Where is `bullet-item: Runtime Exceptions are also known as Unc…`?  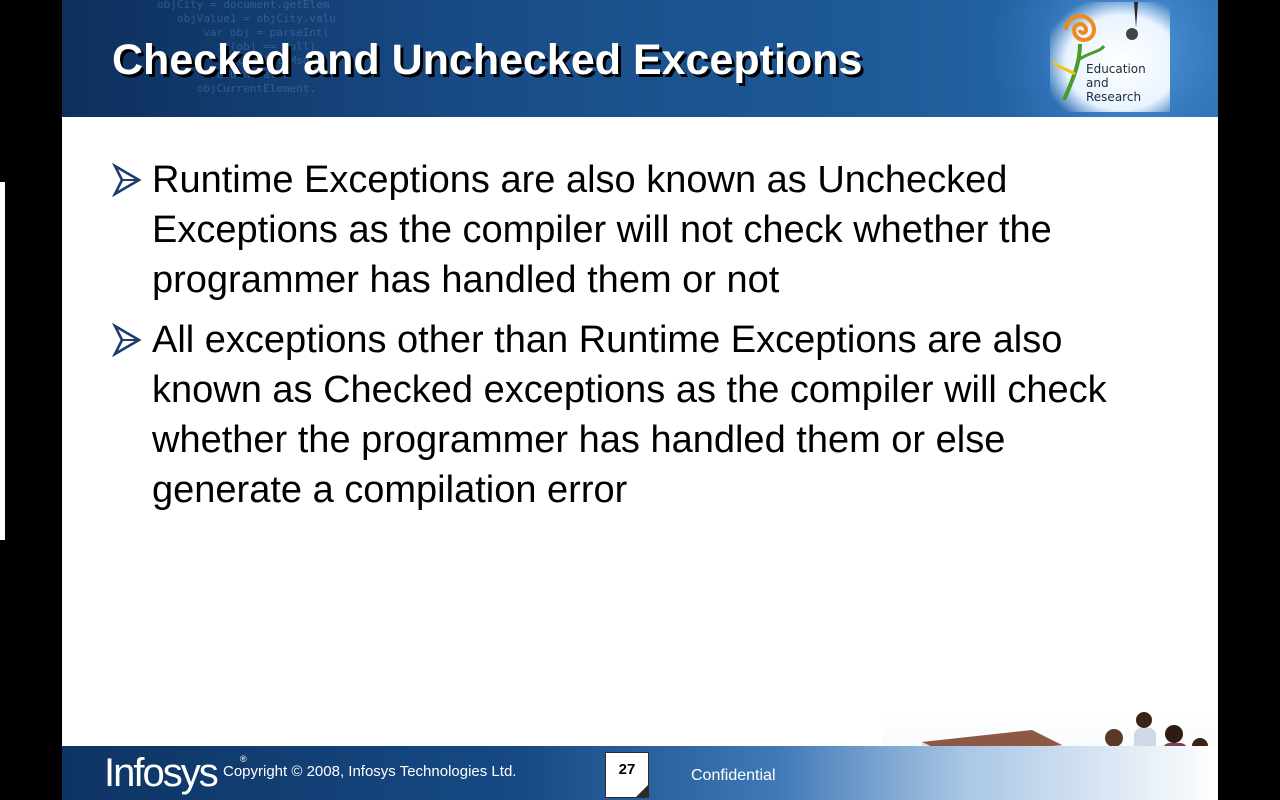 bullet-item: Runtime Exceptions are also known as Unc… is located at coordinates (622, 230).